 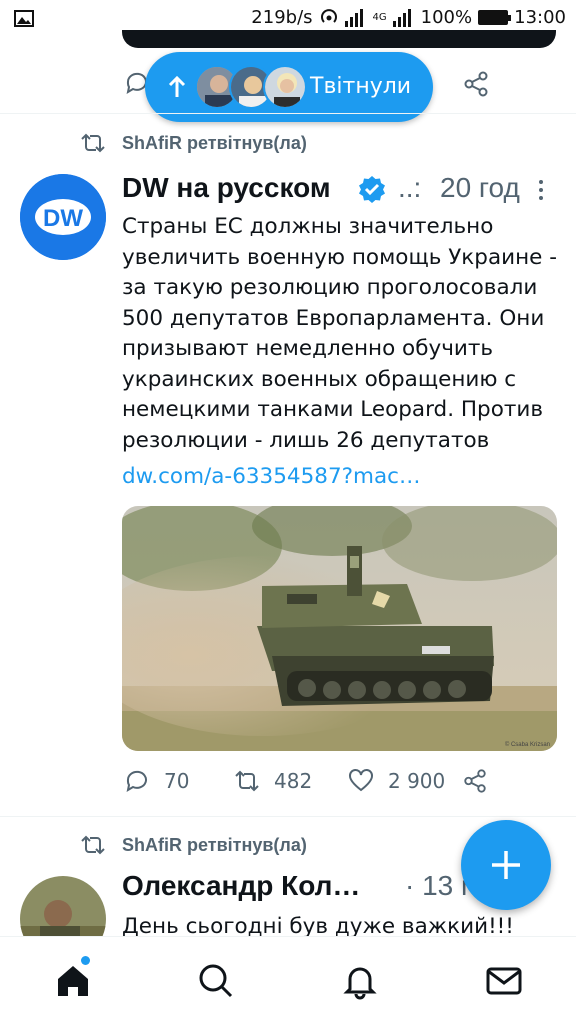 What do you see at coordinates (73, 981) in the screenshot?
I see `home-icon` at bounding box center [73, 981].